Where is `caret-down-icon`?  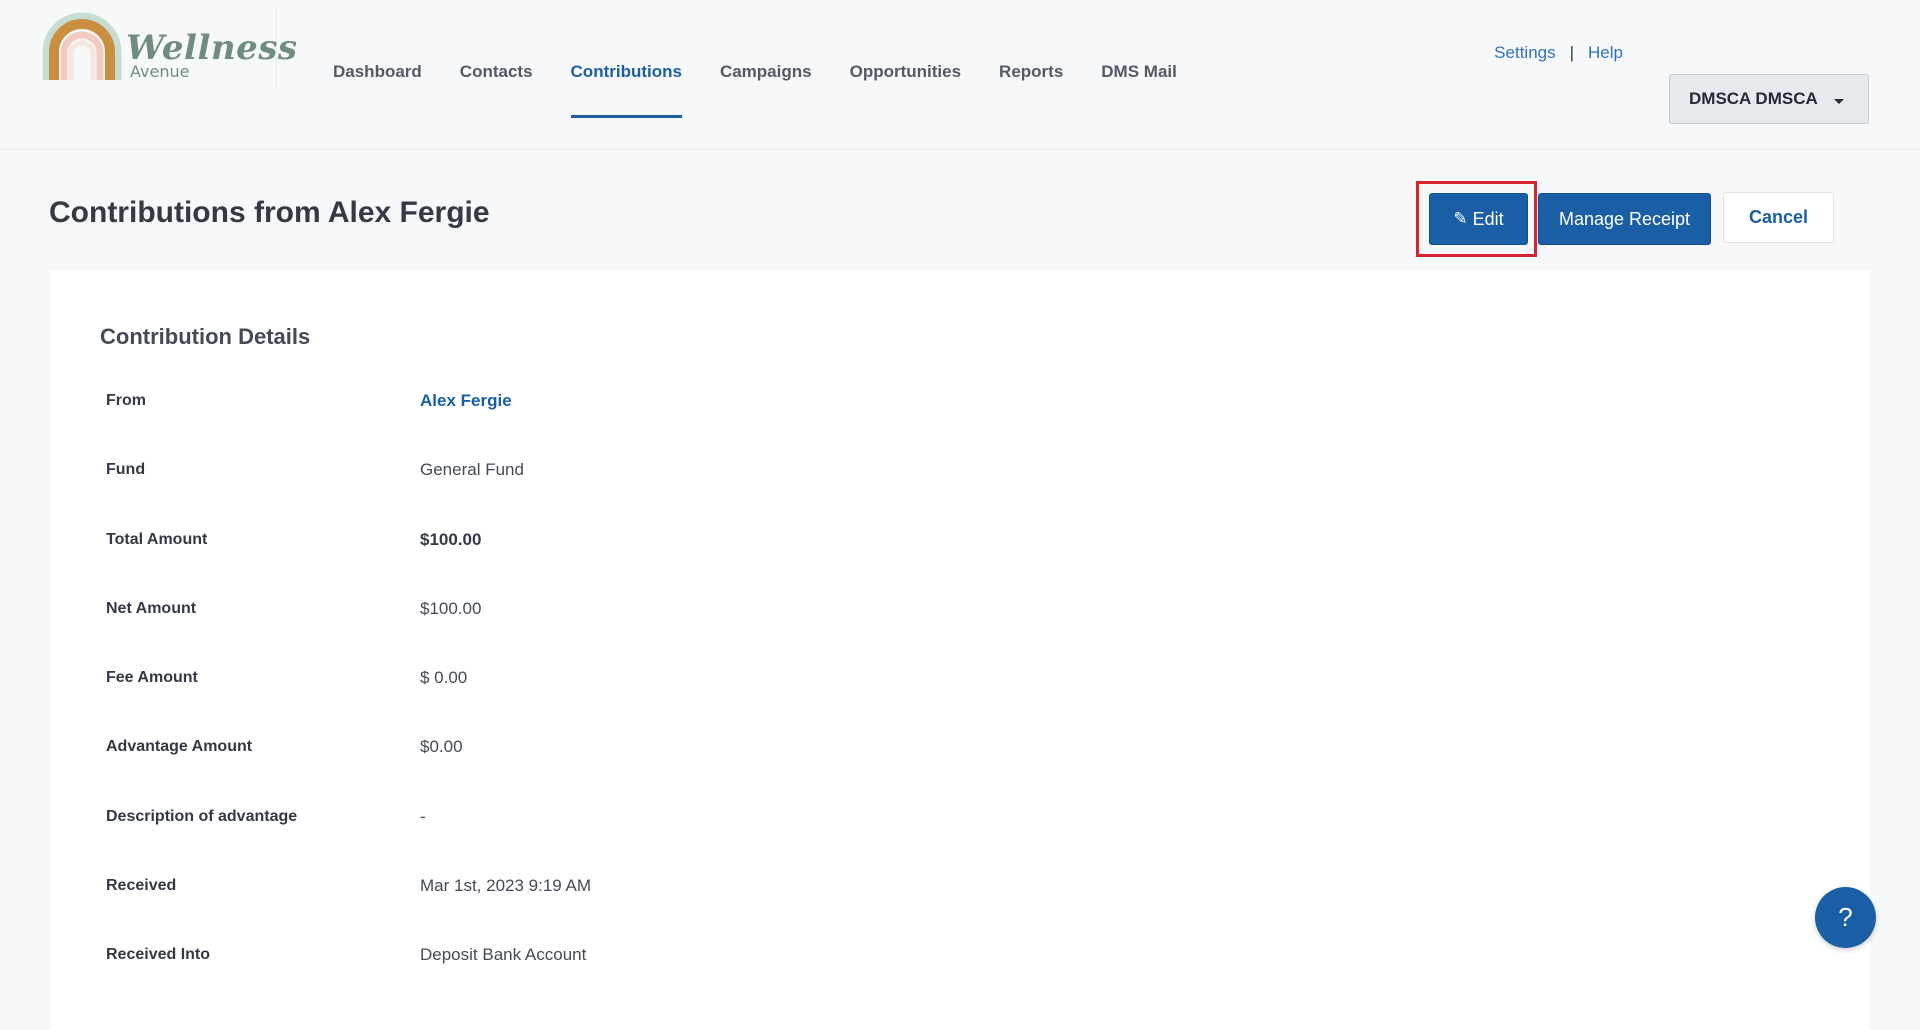 caret-down-icon is located at coordinates (1838, 101).